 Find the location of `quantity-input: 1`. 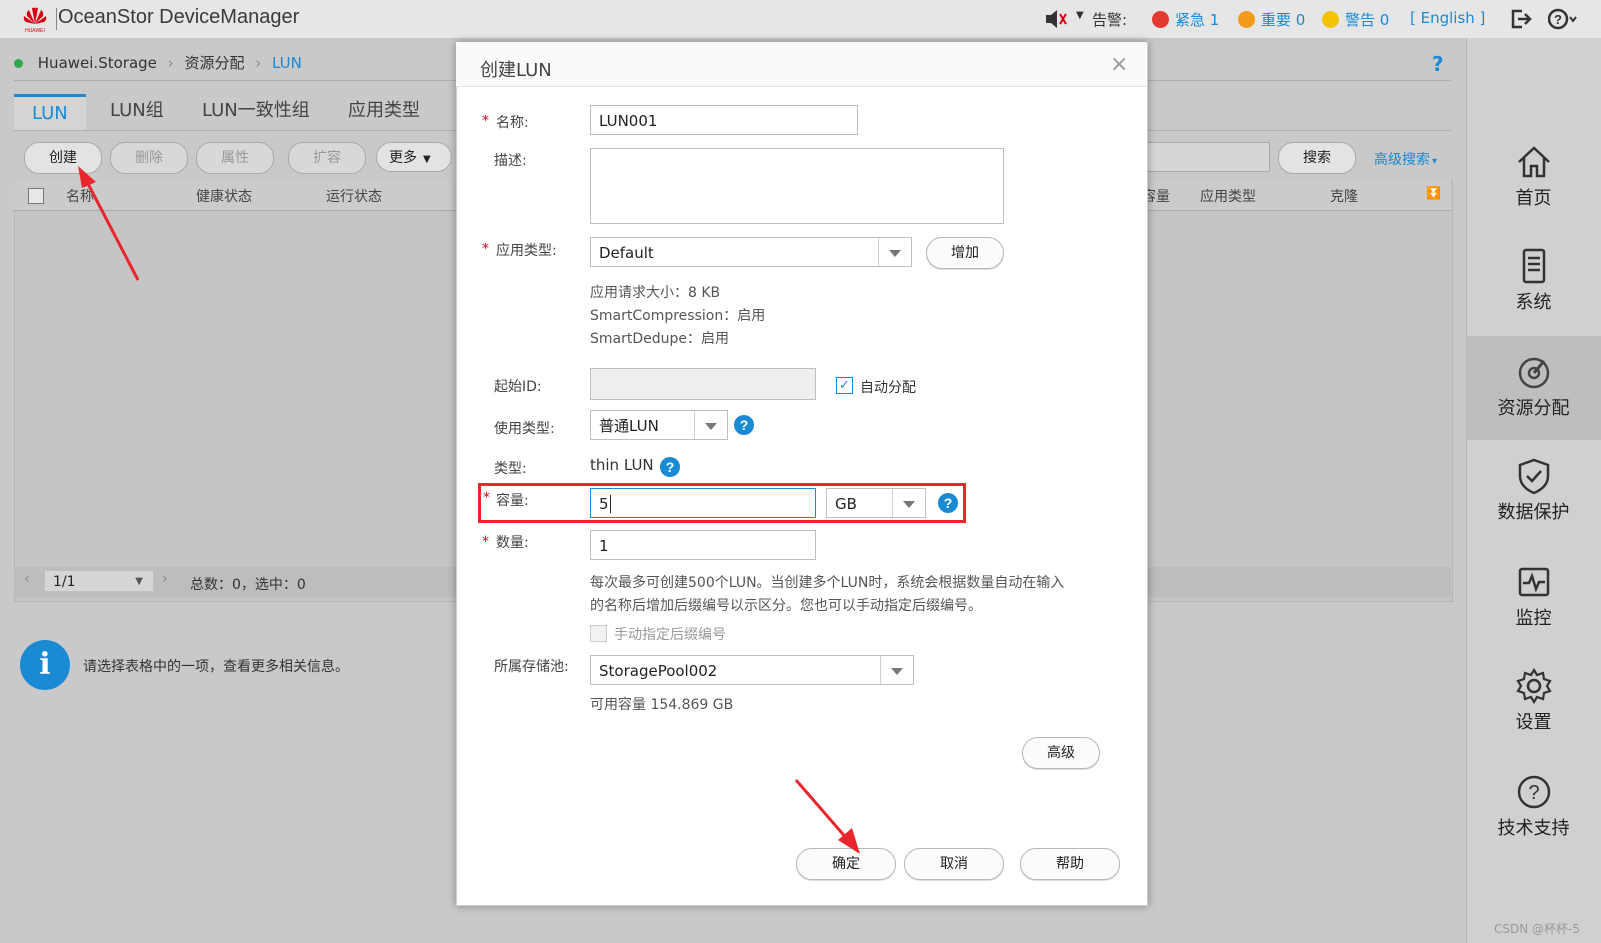

quantity-input: 1 is located at coordinates (703, 545).